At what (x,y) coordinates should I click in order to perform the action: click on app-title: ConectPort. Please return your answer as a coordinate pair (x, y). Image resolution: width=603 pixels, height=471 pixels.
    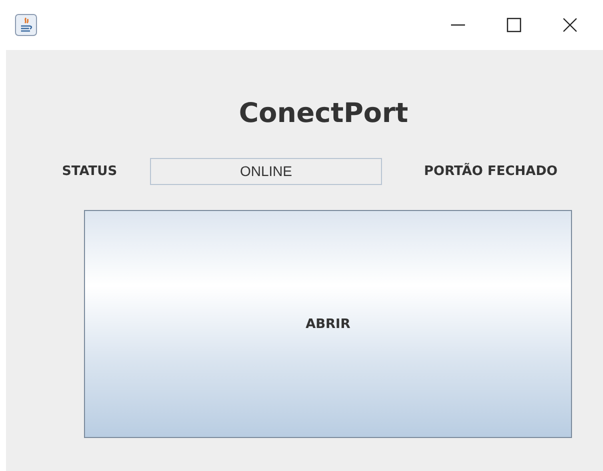
    Looking at the image, I should click on (323, 113).